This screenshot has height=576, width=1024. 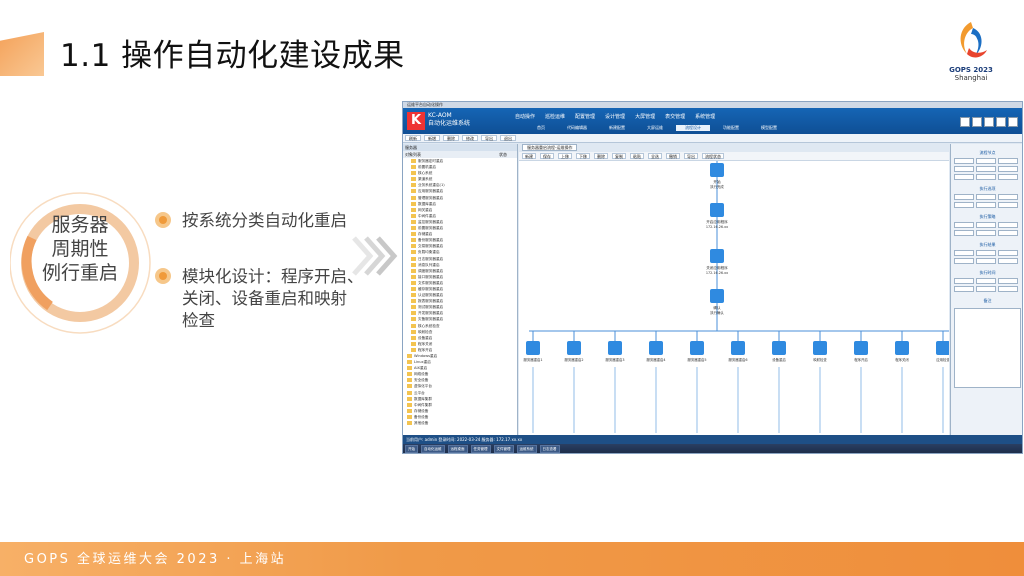 What do you see at coordinates (713, 156) in the screenshot?
I see `canvas-tool-10: 流程状态` at bounding box center [713, 156].